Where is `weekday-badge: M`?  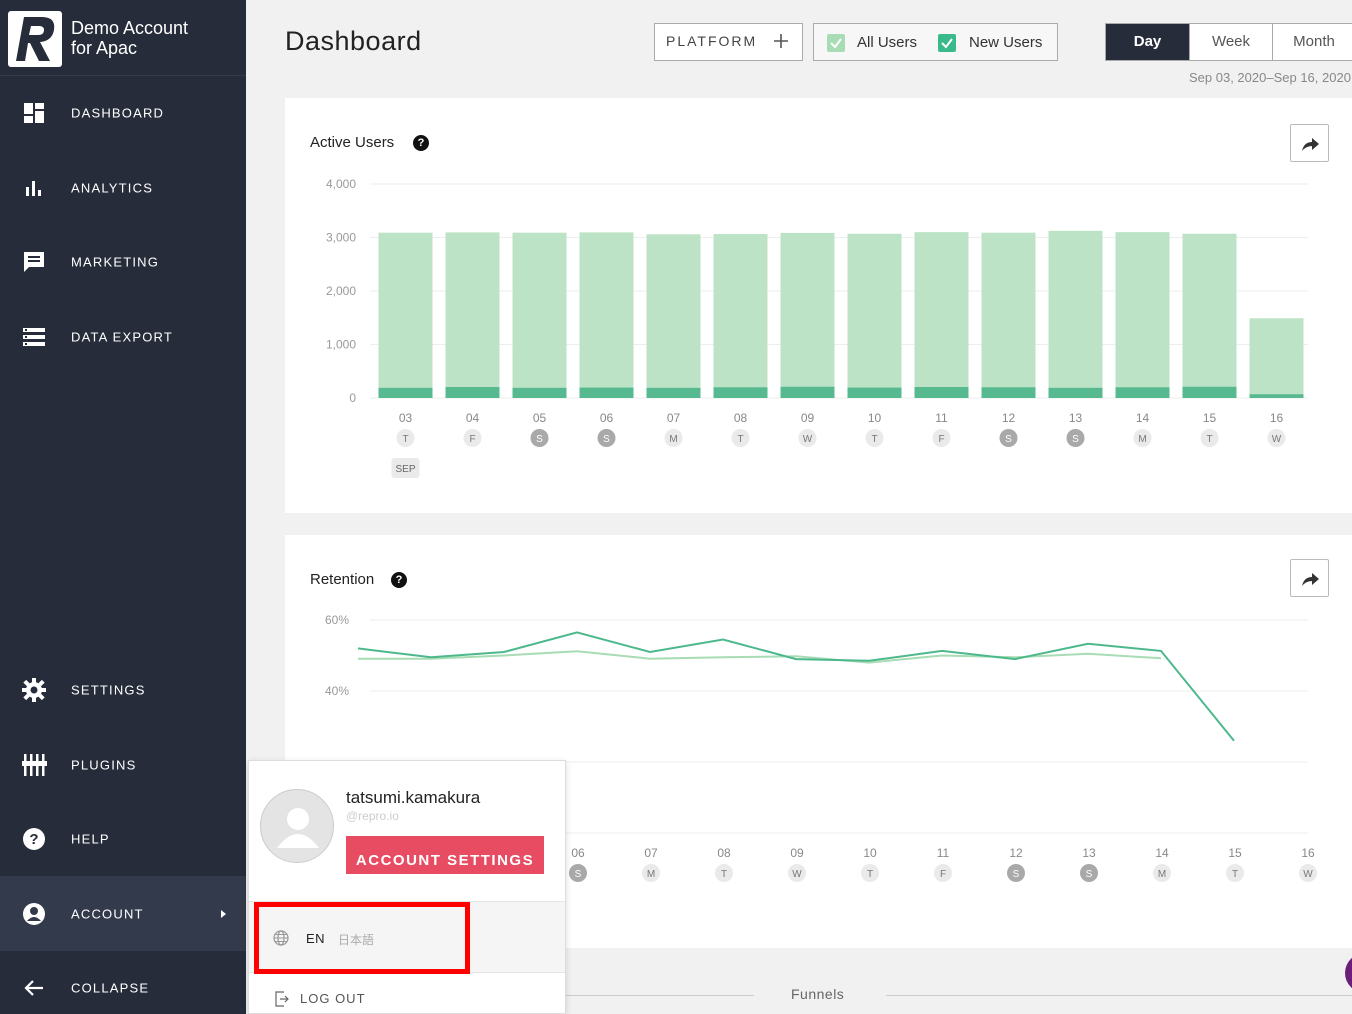 weekday-badge: M is located at coordinates (651, 873).